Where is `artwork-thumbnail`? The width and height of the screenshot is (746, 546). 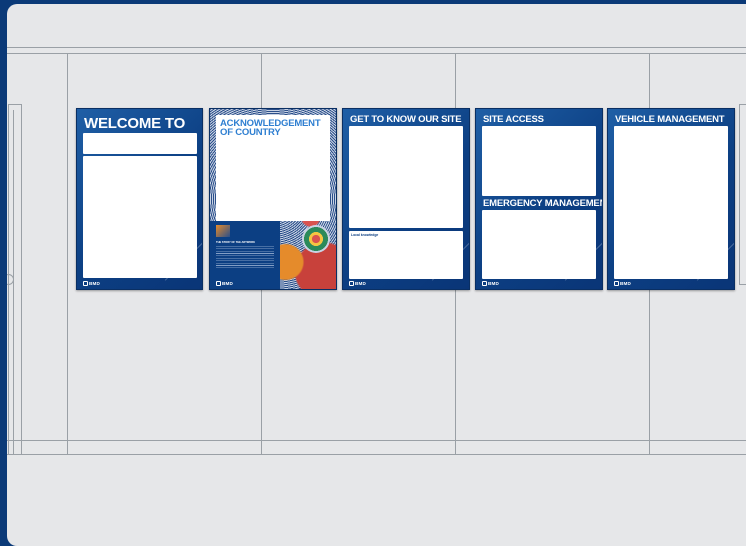
artwork-thumbnail is located at coordinates (223, 231).